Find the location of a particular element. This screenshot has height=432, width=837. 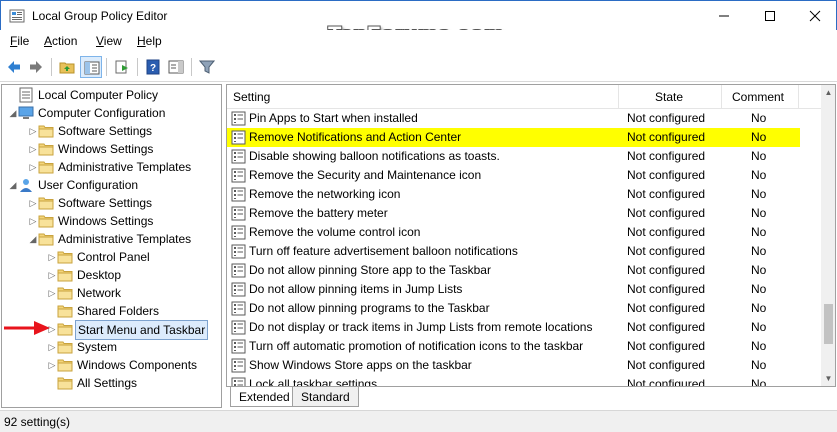

forward-button is located at coordinates (36, 67).